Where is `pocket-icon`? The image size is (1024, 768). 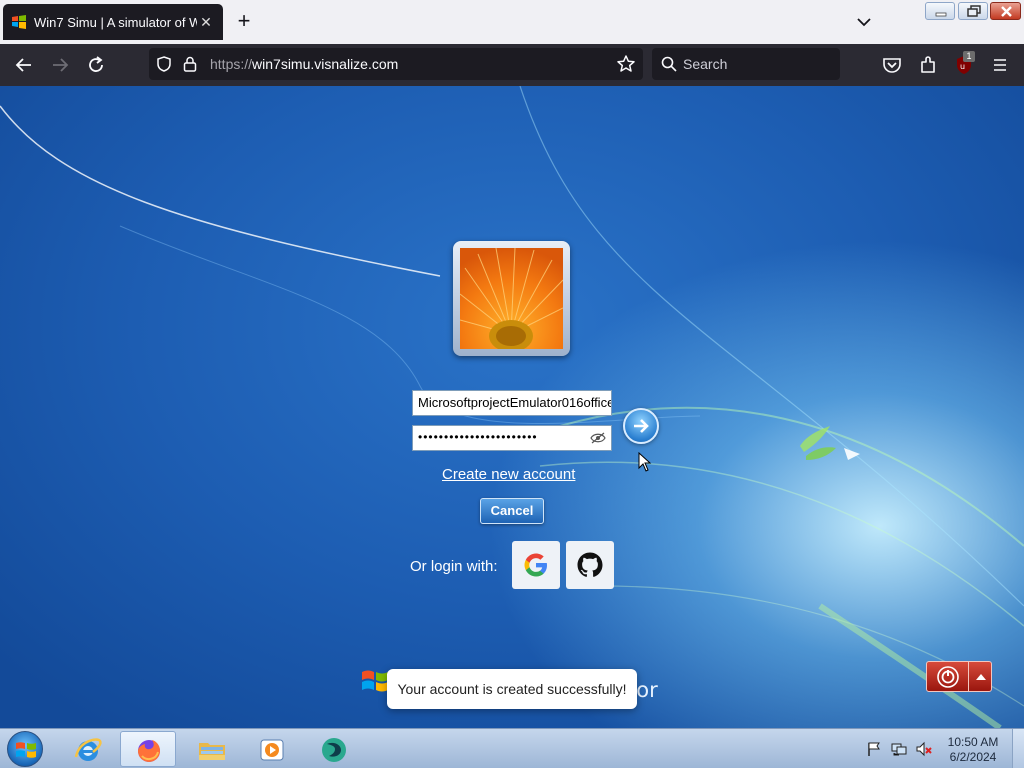
pocket-icon is located at coordinates (892, 65).